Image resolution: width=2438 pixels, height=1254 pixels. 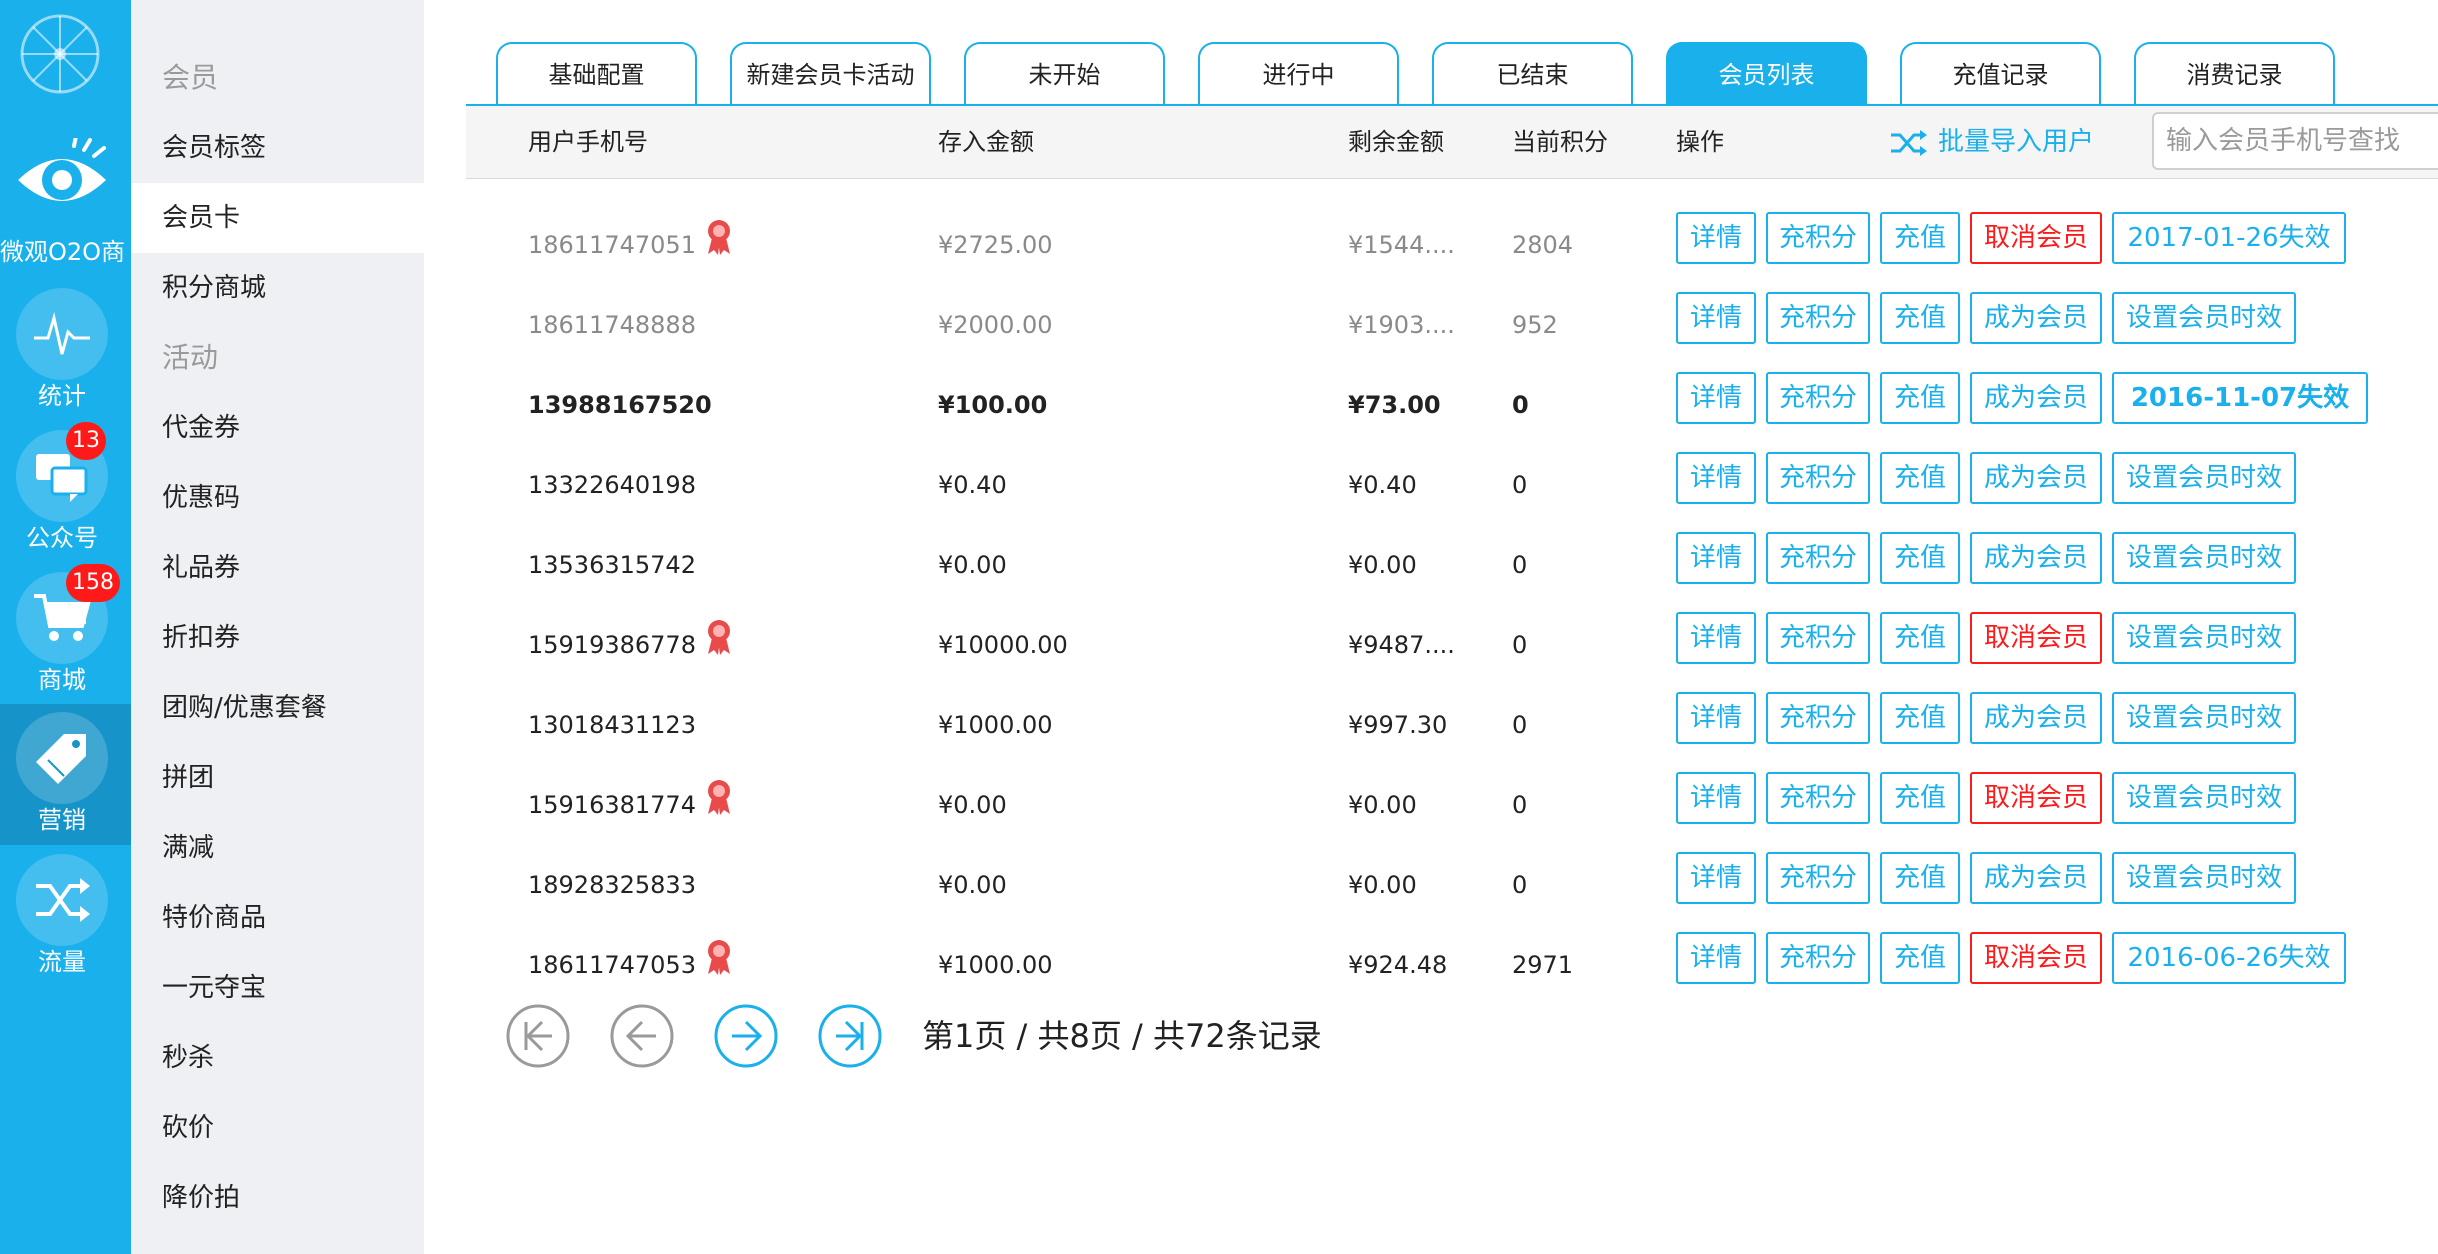 I want to click on shuffle-icon, so click(x=1909, y=142).